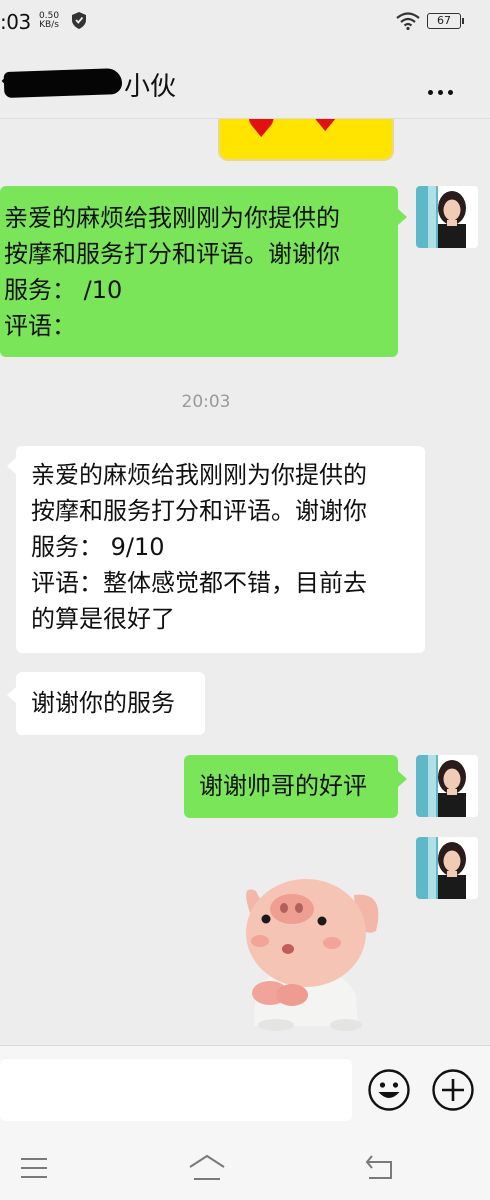  Describe the element at coordinates (98, 547) in the screenshot. I see `message-line: 服务： 9/10` at that location.